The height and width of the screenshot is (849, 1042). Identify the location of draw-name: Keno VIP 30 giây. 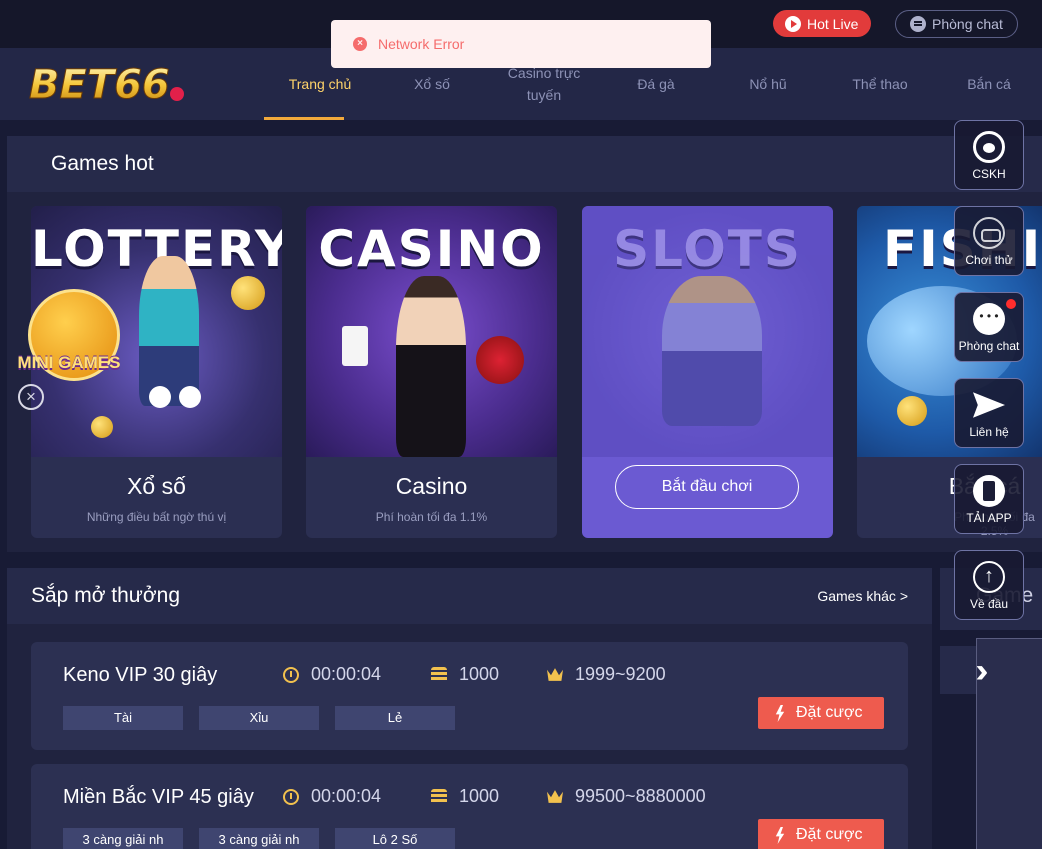
(140, 675).